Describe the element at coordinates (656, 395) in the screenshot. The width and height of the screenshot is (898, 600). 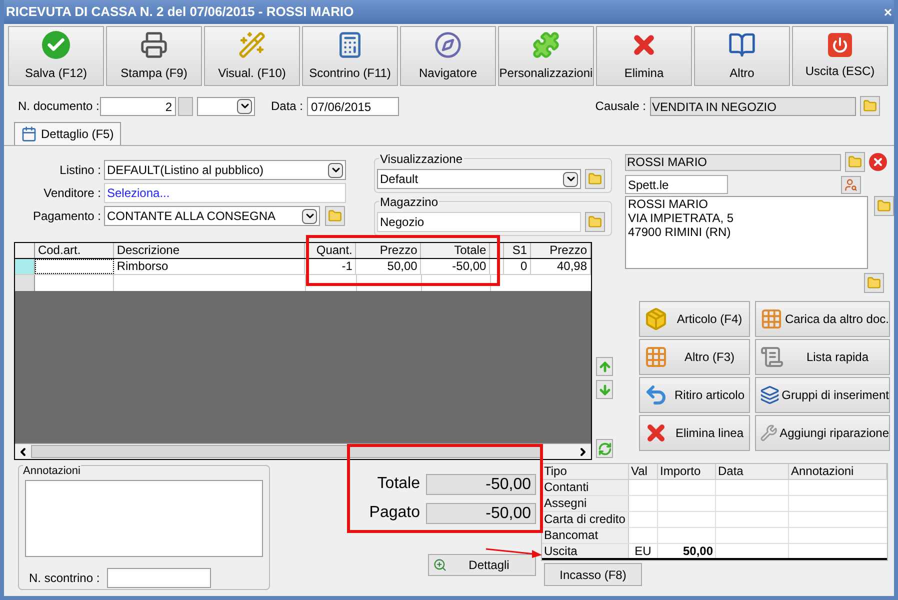
I see `undo-icon` at that location.